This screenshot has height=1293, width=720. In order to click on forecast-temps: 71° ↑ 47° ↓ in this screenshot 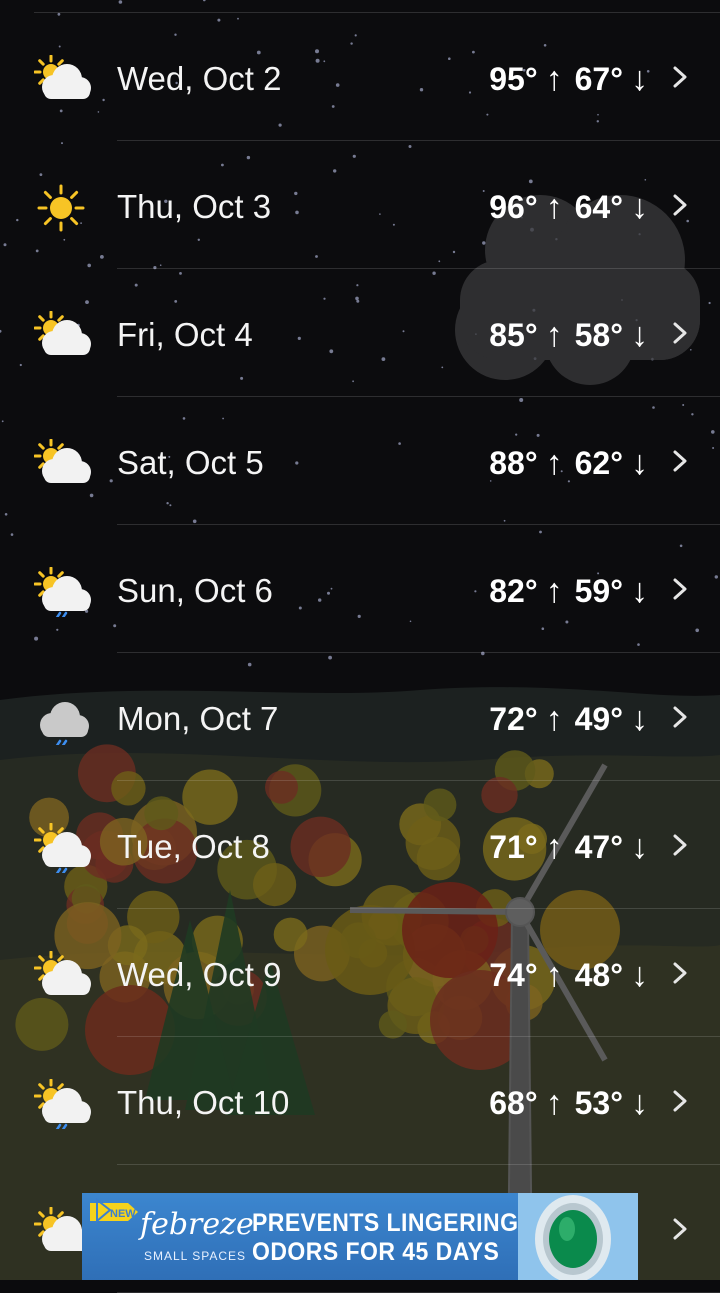, I will do `click(568, 847)`.